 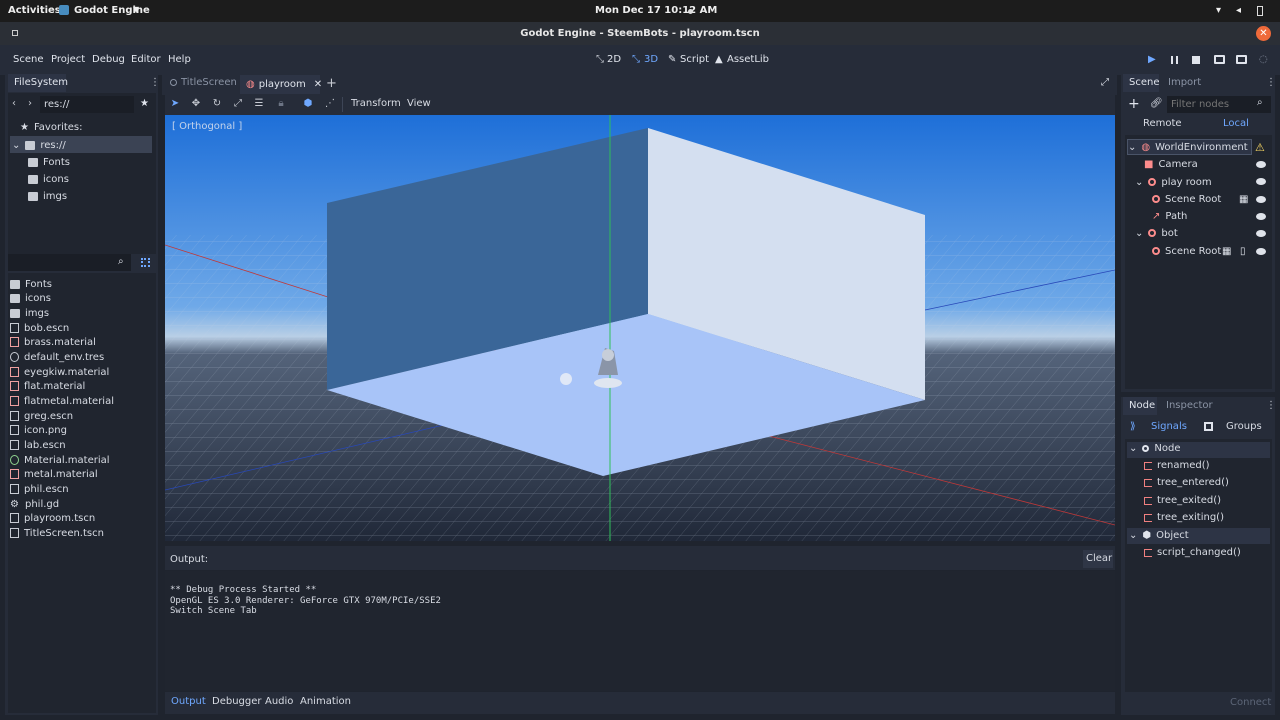 I want to click on rotate-tool-icon: ↻, so click(x=217, y=104).